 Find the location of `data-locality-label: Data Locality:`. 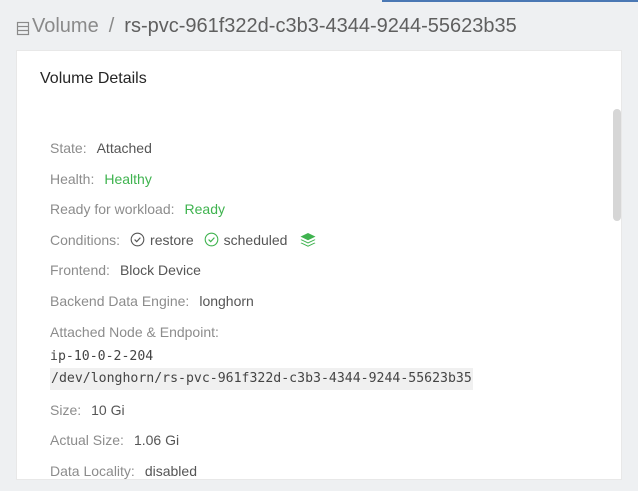

data-locality-label: Data Locality: is located at coordinates (92, 470).